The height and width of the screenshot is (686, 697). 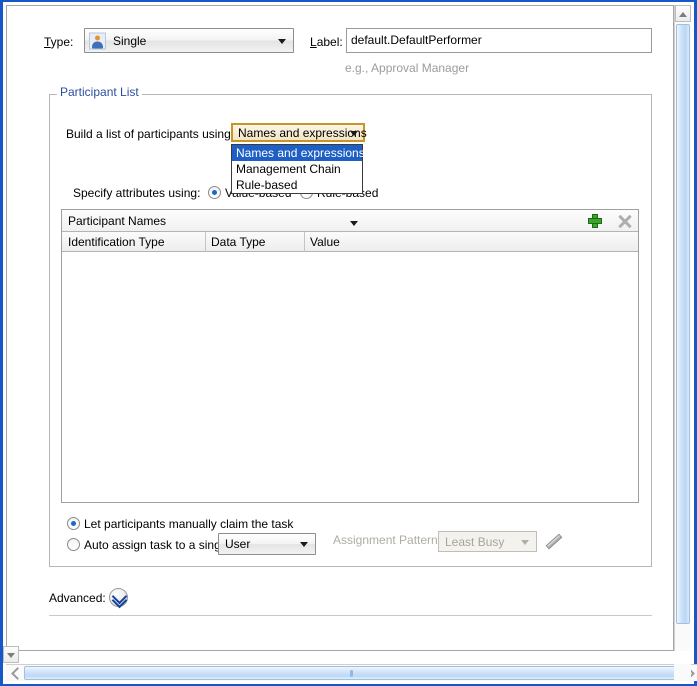 What do you see at coordinates (214, 192) in the screenshot?
I see `radio-value-based` at bounding box center [214, 192].